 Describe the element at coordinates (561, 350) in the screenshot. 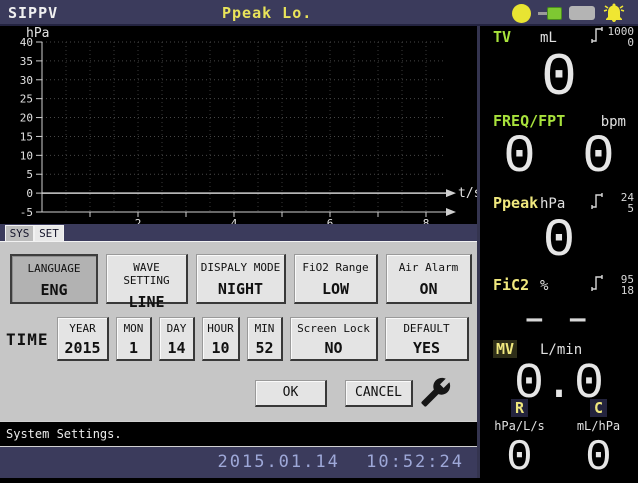

I see `mv-unit: L/min` at that location.